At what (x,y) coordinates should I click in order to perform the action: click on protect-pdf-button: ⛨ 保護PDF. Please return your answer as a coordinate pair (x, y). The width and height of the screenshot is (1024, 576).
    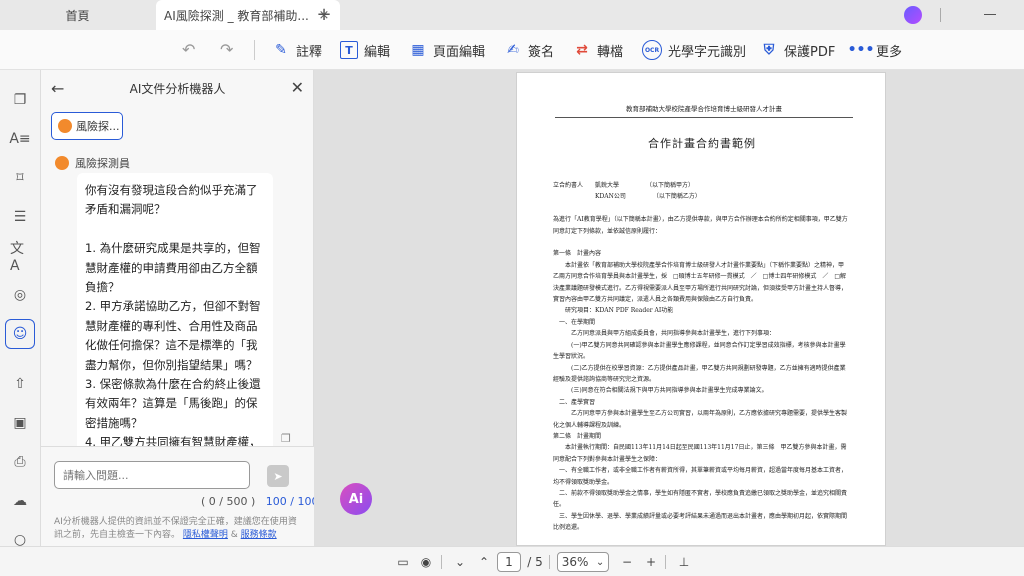
    Looking at the image, I should click on (798, 50).